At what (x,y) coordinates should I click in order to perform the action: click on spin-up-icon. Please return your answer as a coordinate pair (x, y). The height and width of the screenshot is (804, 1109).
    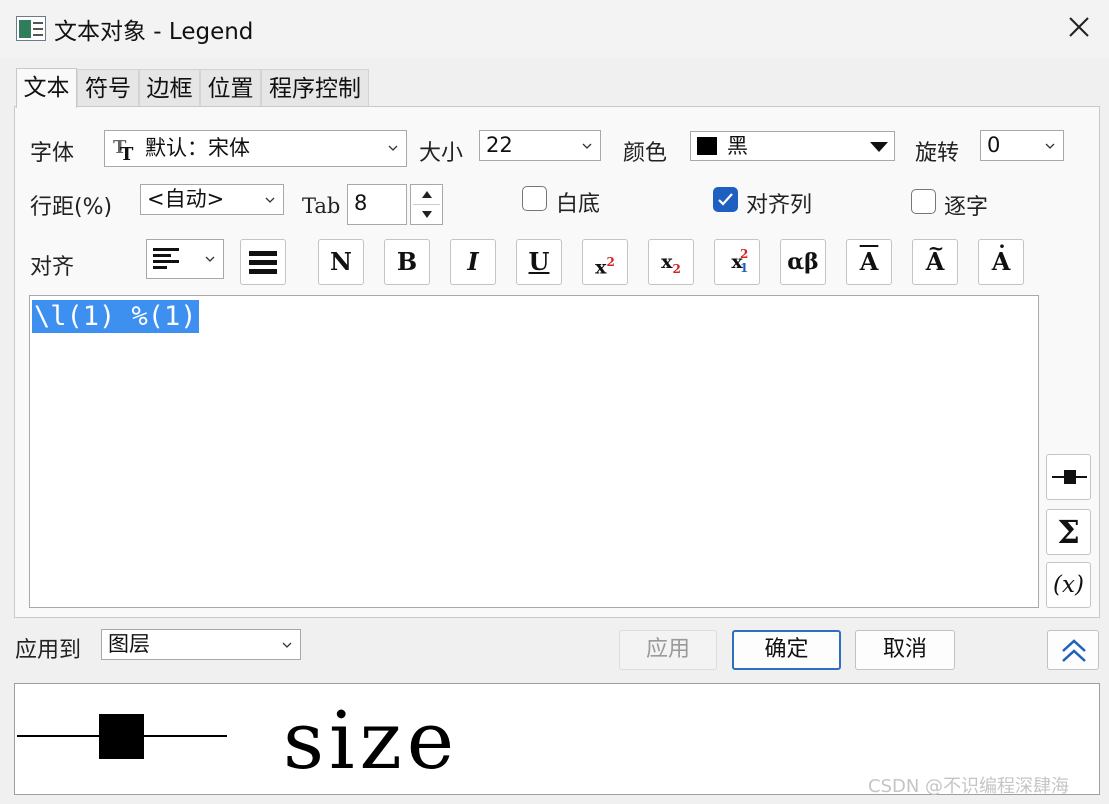
    Looking at the image, I should click on (427, 194).